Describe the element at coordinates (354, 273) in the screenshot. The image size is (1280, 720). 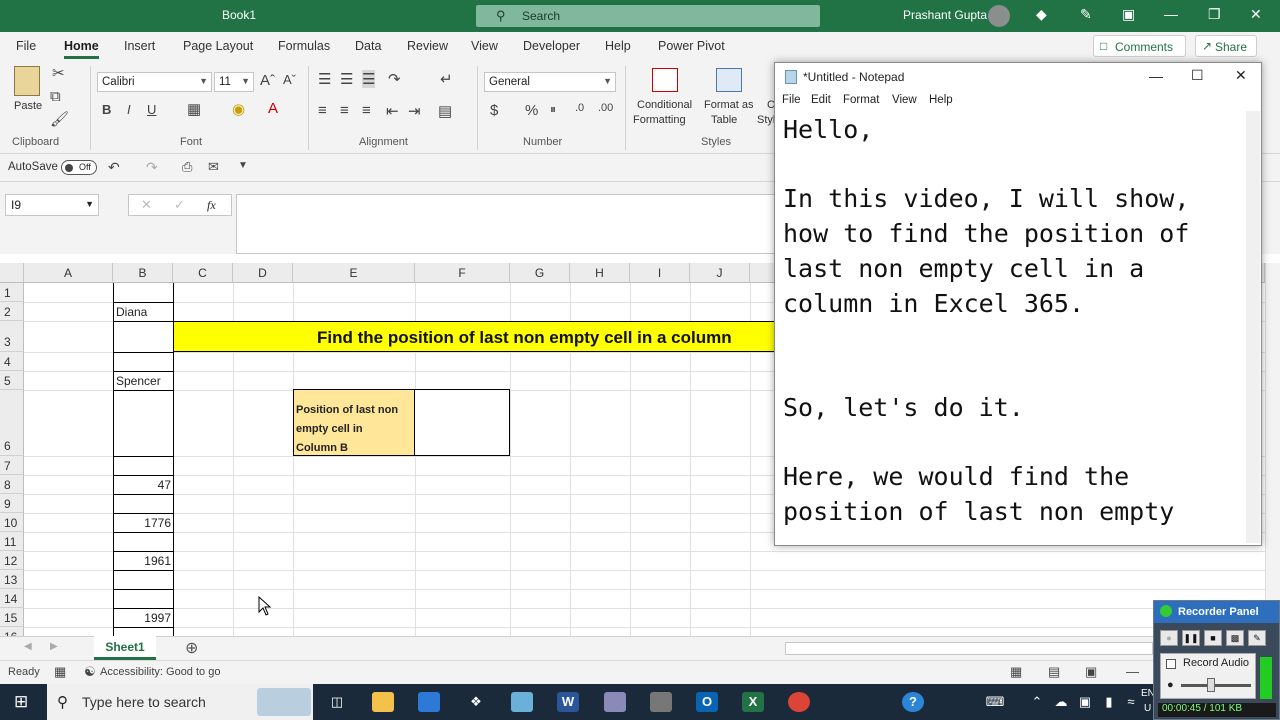
I see `column-header: E` at that location.